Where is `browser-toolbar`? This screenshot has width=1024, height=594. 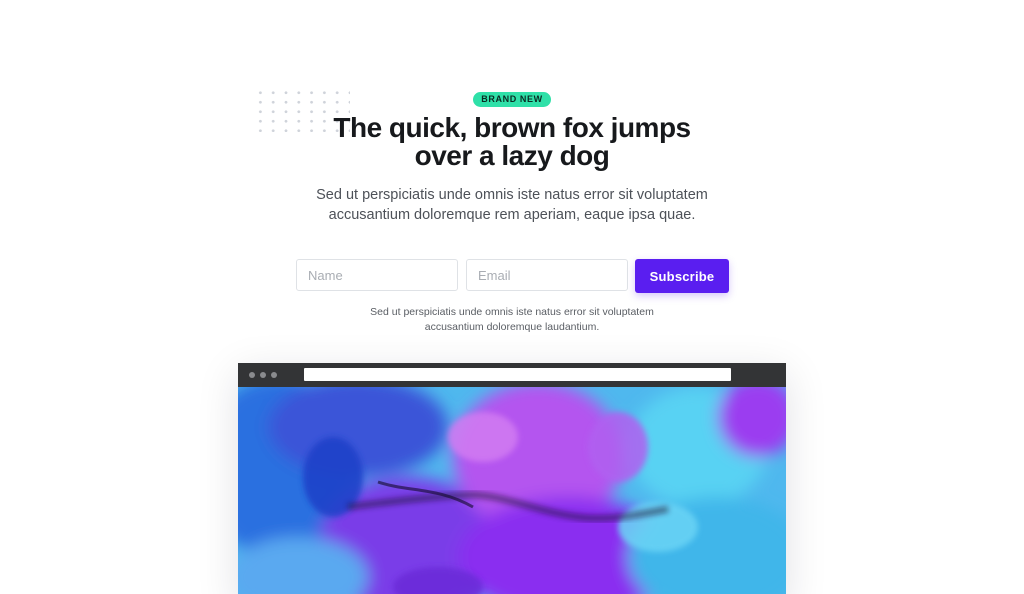
browser-toolbar is located at coordinates (512, 375).